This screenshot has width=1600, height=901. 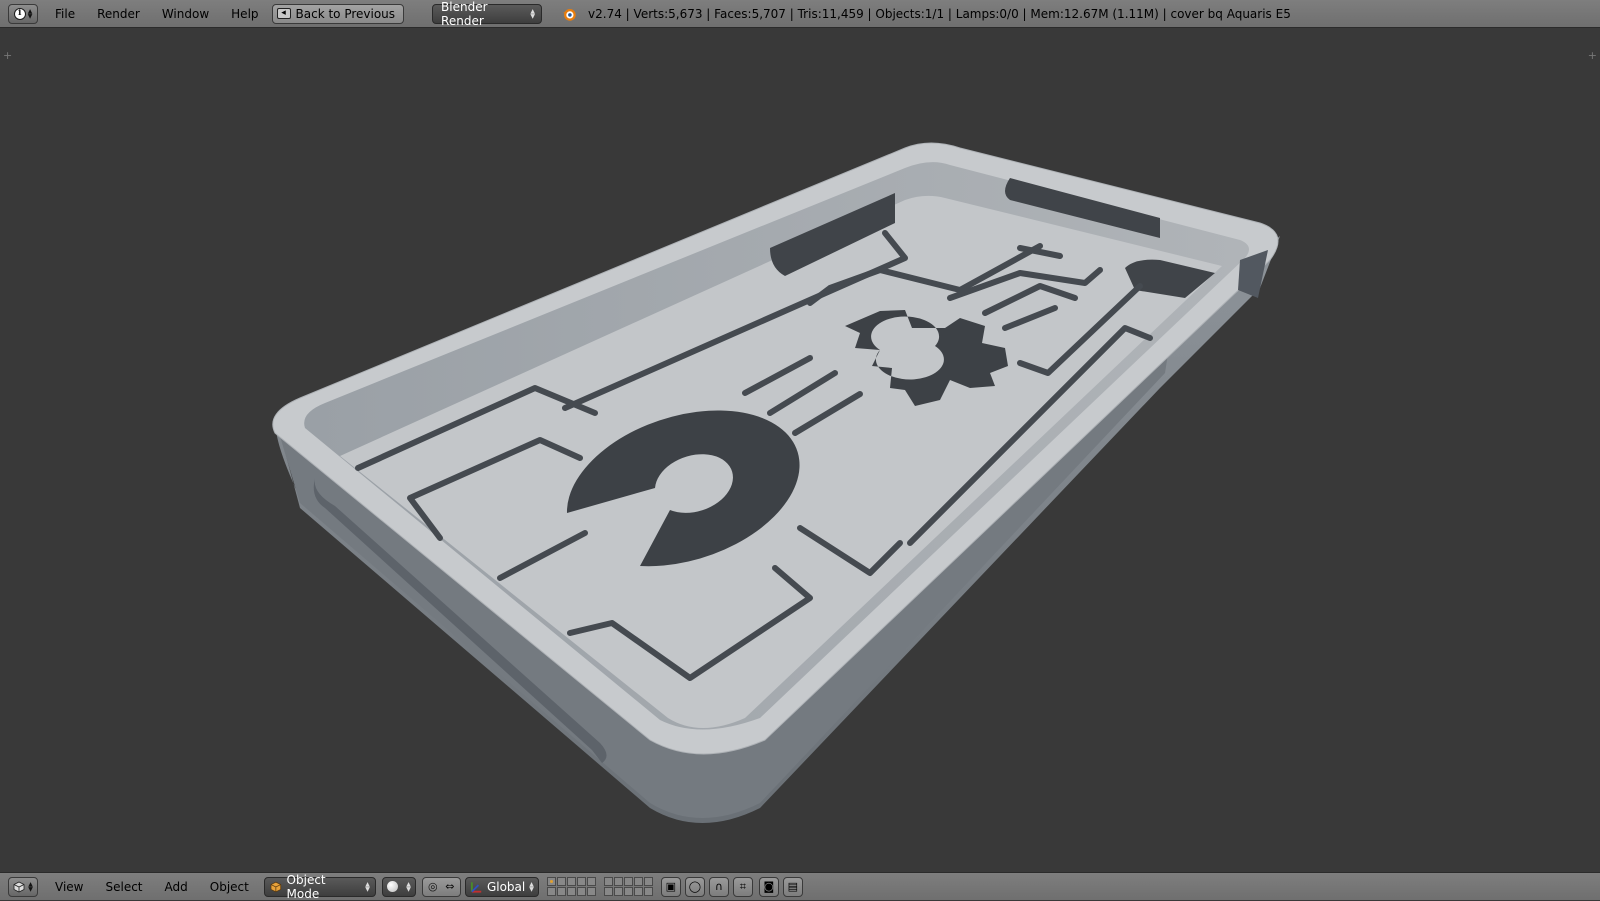 I want to click on editor-type-button: i ▲ ▼, so click(x=23, y=13).